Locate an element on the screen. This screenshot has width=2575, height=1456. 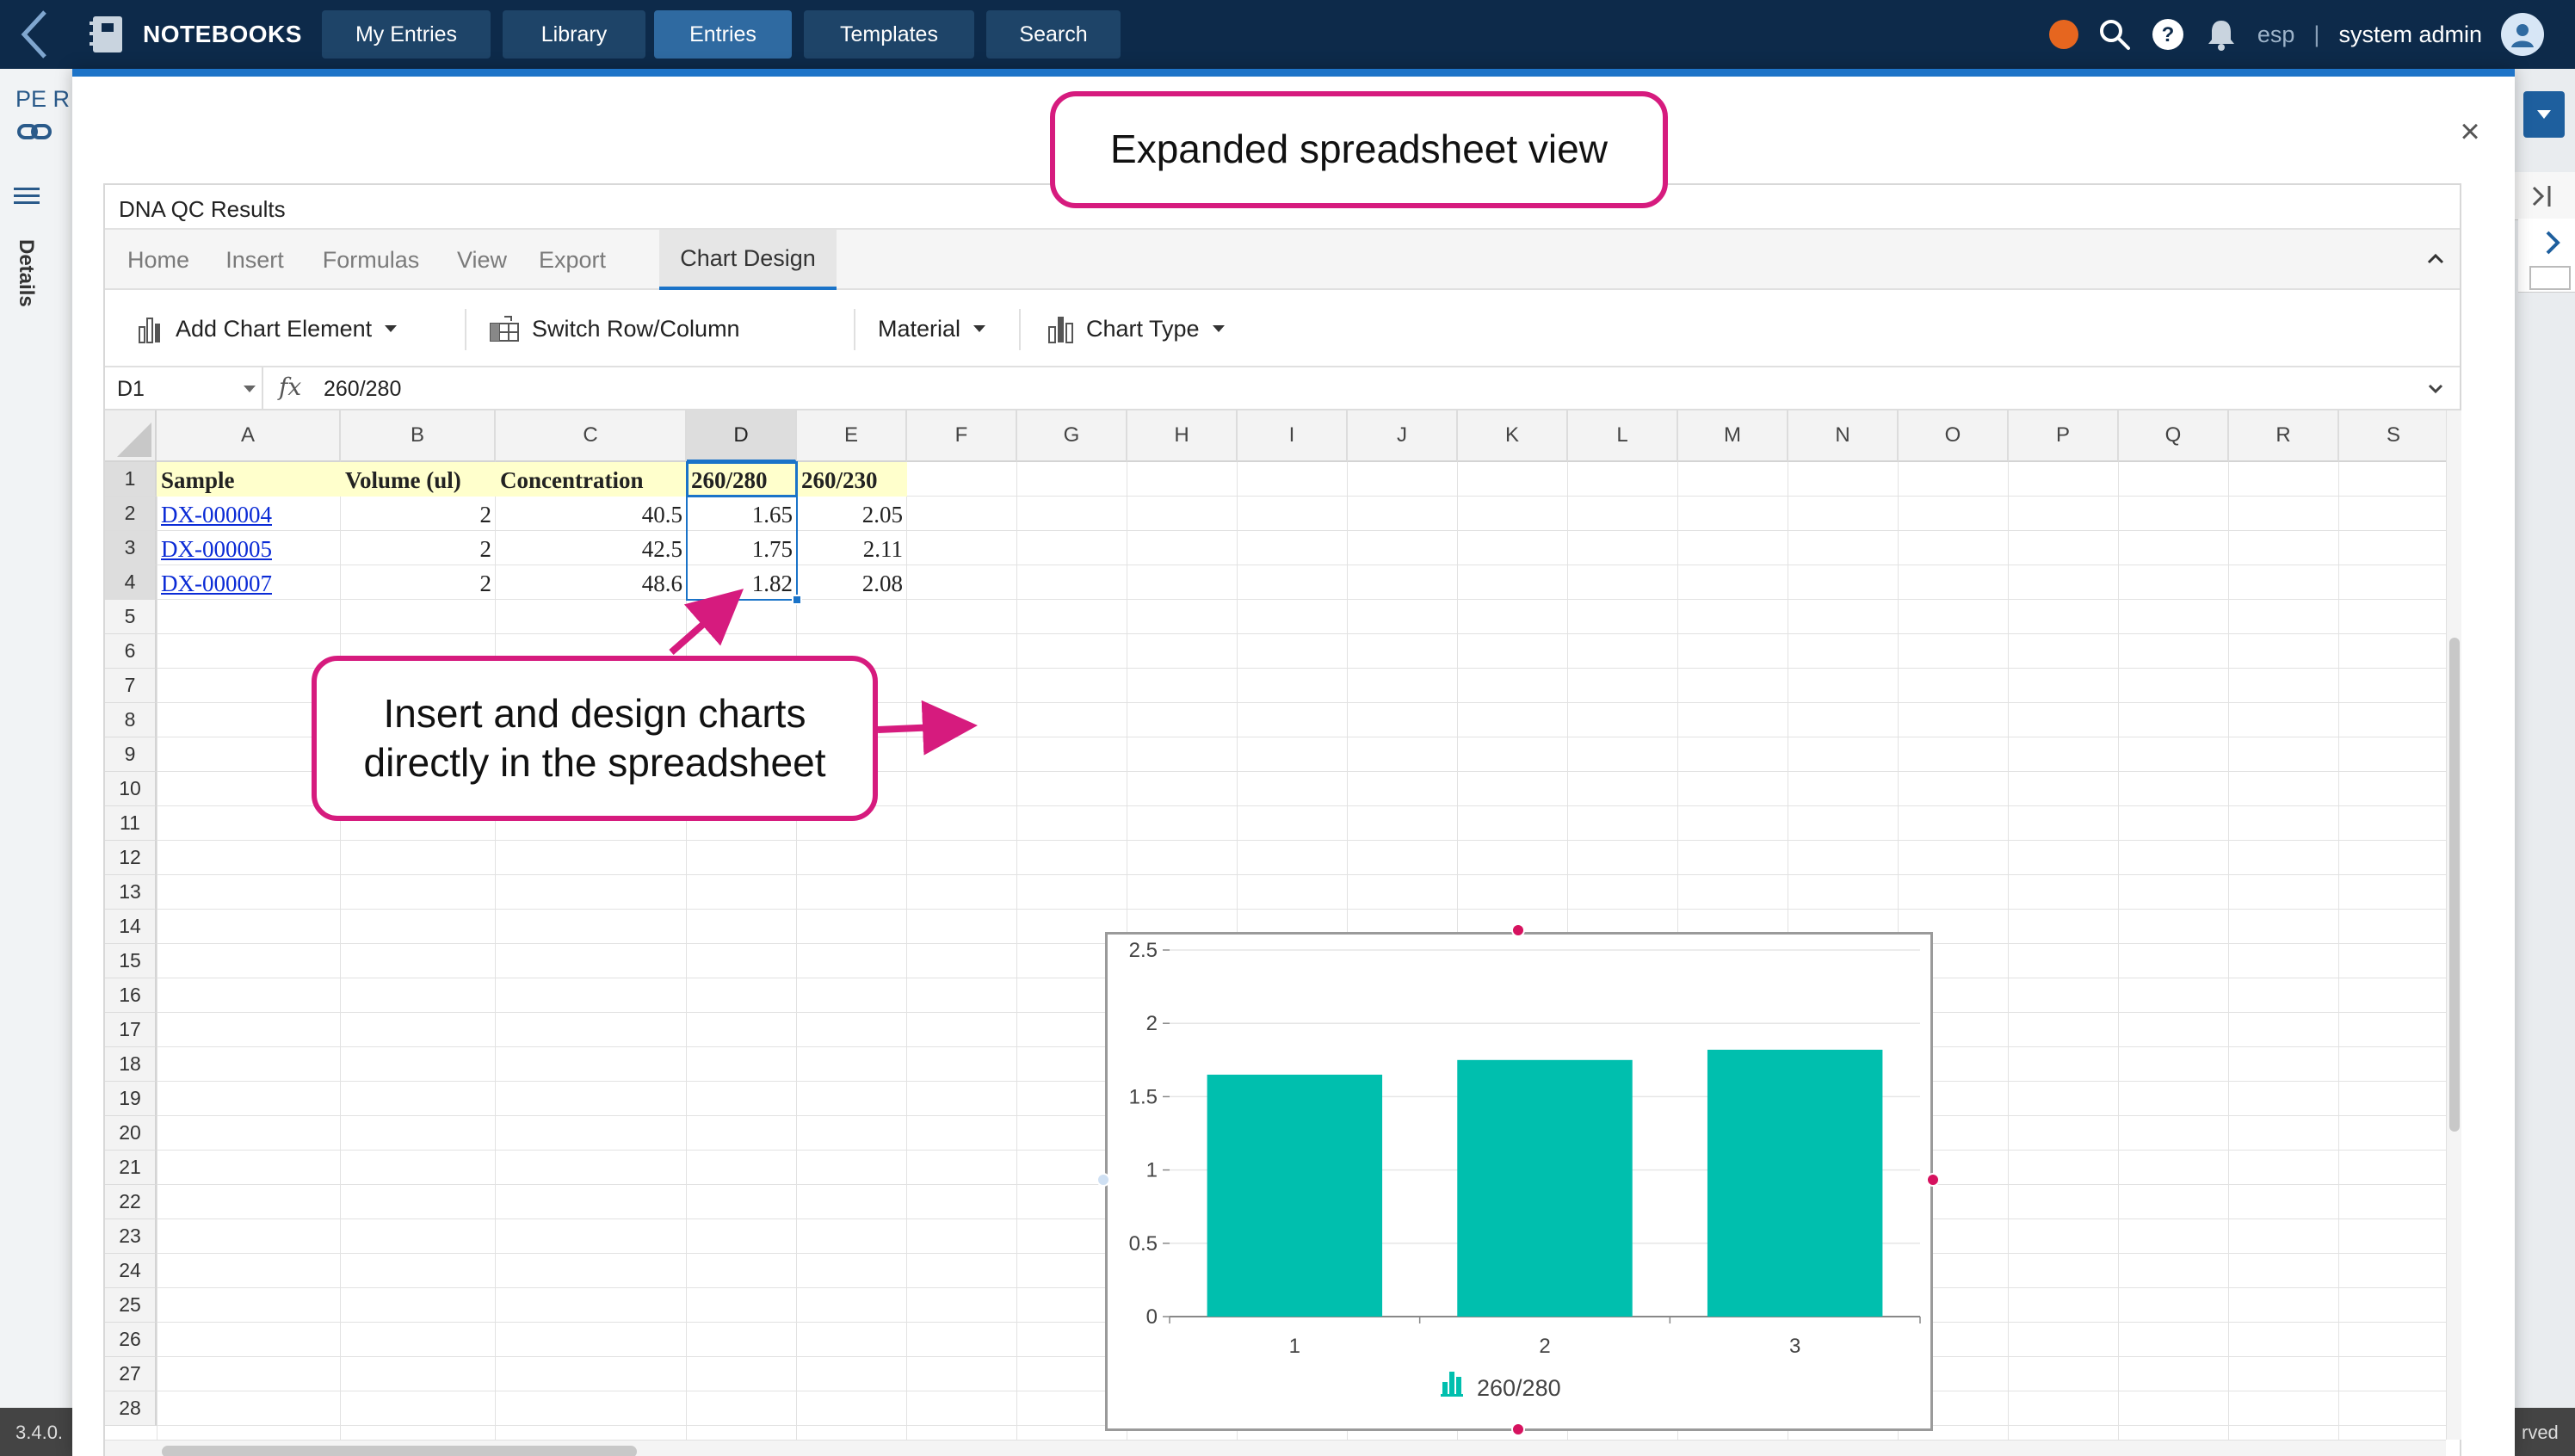
chart-type-dropdown: Chart Type is located at coordinates (1136, 328).